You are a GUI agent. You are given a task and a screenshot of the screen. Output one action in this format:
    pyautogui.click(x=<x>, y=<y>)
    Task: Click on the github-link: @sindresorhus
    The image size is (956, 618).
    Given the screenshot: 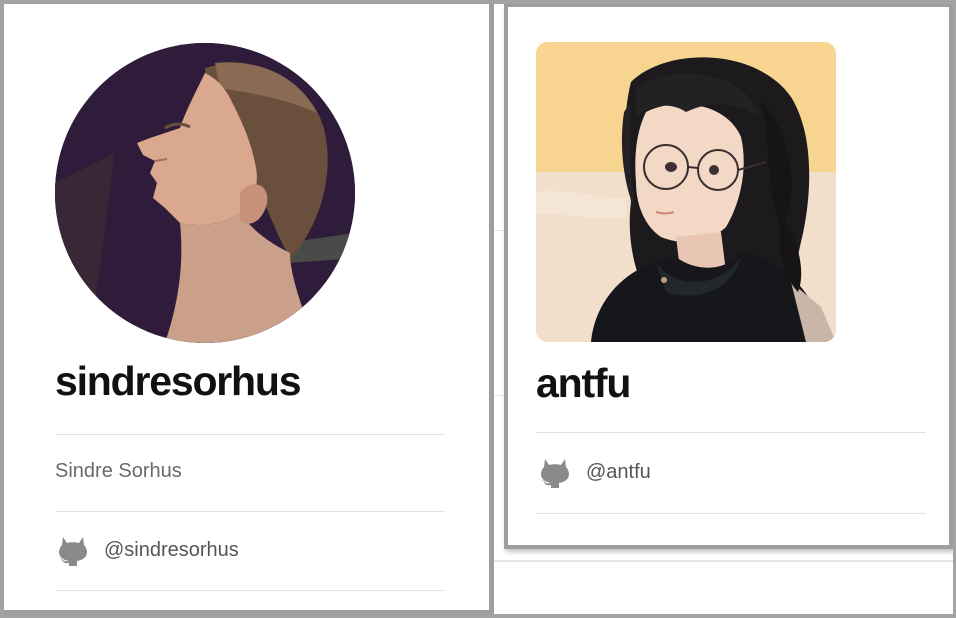 What is the action you would take?
    pyautogui.click(x=148, y=550)
    